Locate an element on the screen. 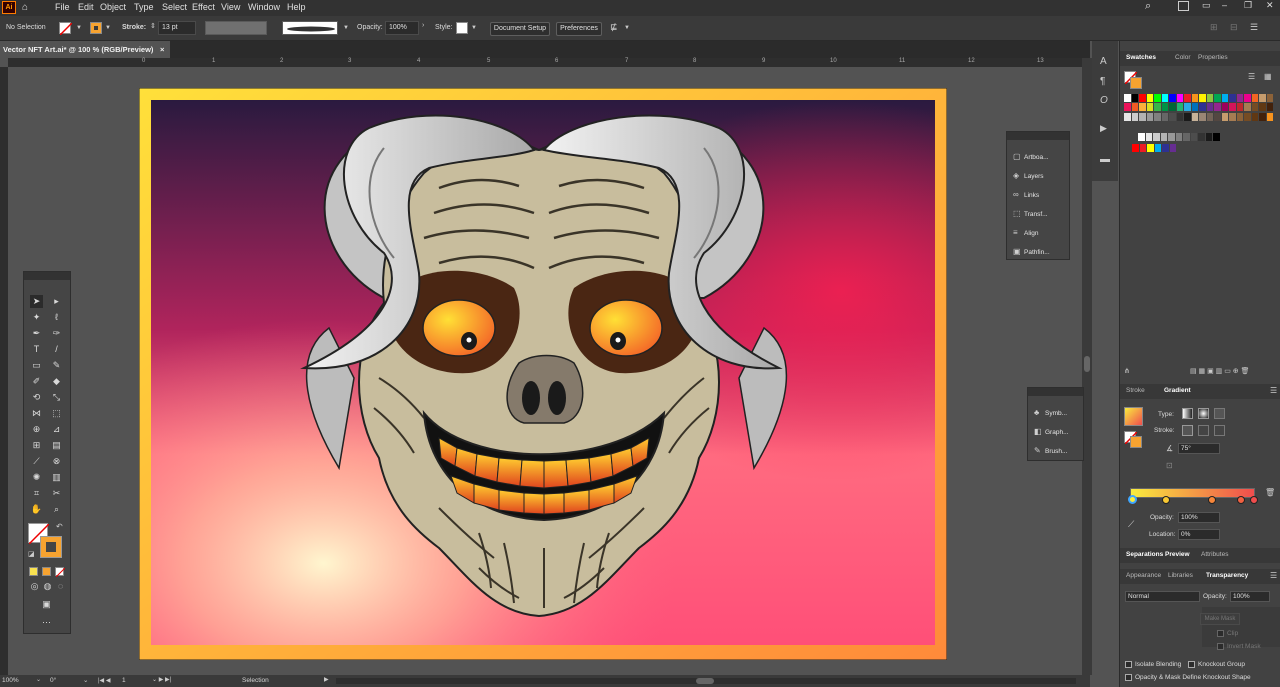  mesh-tool-icon: ⊞ is located at coordinates (36, 445).